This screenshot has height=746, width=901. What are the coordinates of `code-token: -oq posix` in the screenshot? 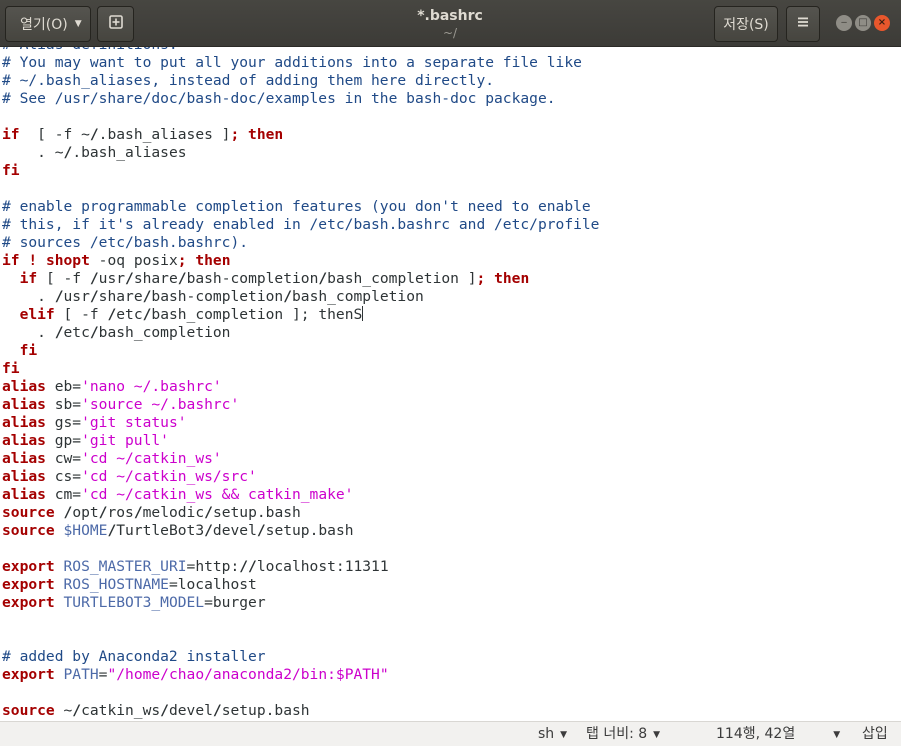 It's located at (133, 260).